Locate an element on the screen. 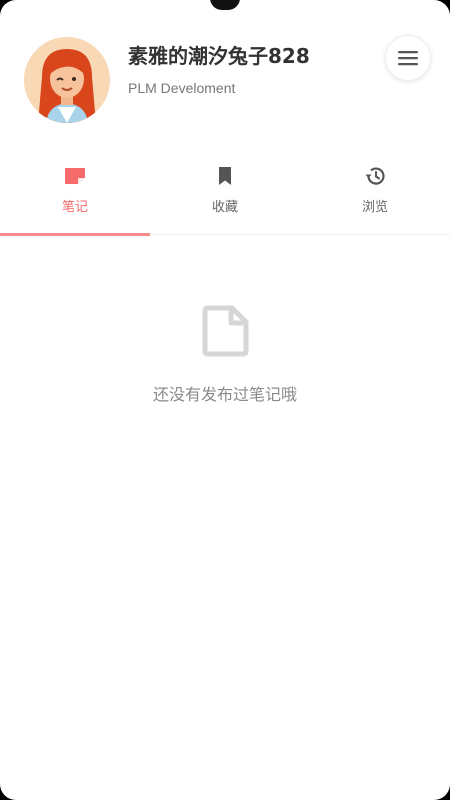  history-icon is located at coordinates (375, 176).